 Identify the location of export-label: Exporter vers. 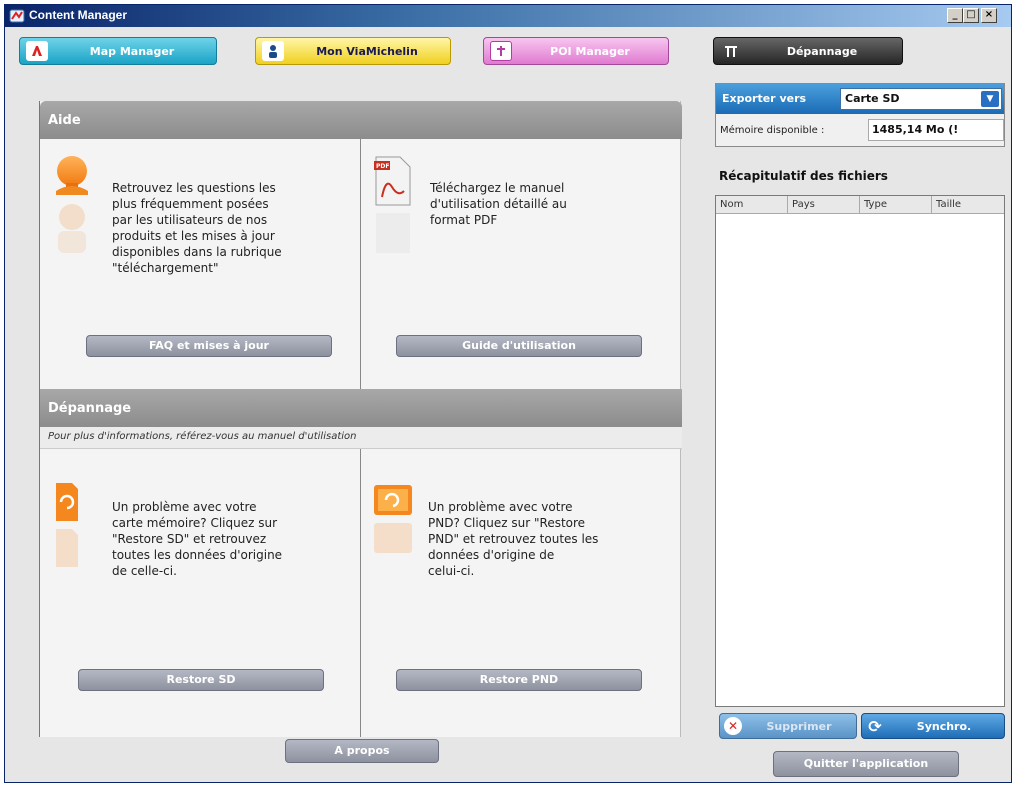
(764, 98).